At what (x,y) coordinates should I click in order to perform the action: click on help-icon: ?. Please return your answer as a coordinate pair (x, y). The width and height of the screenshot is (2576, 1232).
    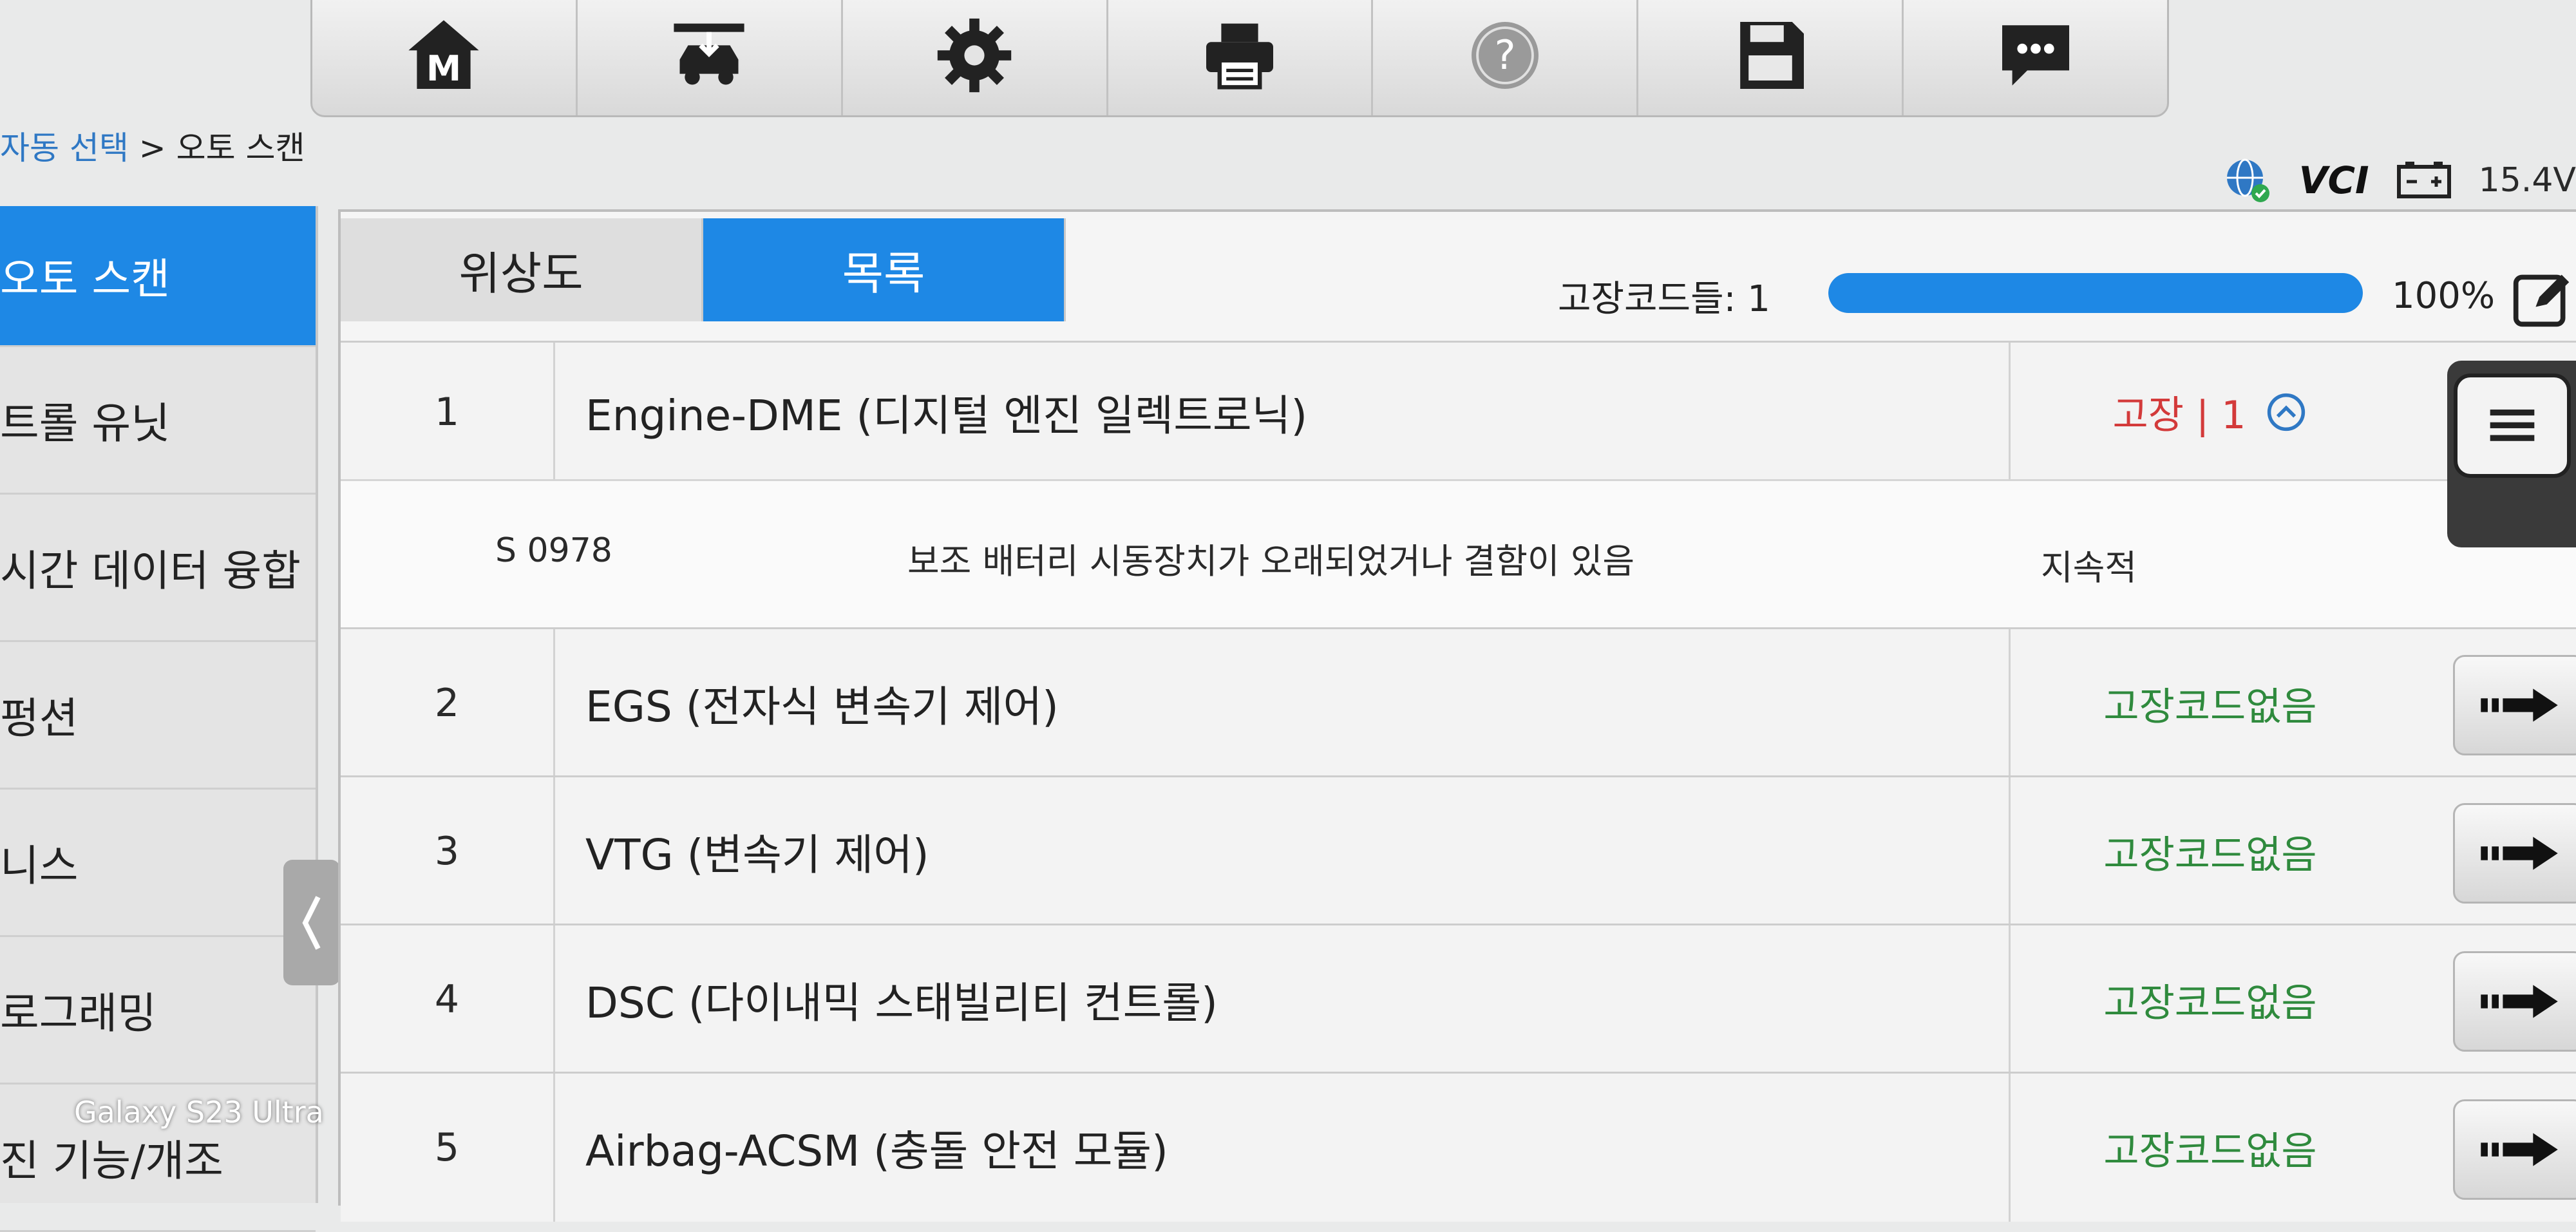
    Looking at the image, I should click on (1505, 55).